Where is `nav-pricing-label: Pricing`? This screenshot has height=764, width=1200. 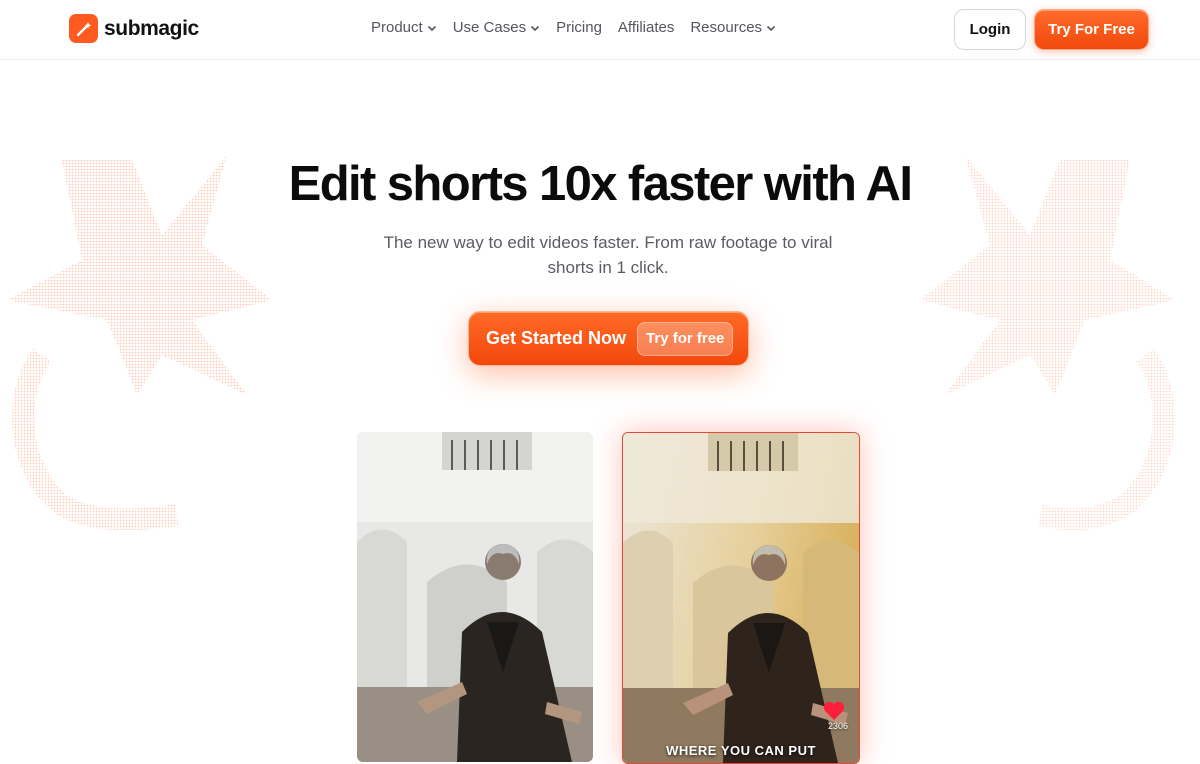
nav-pricing-label: Pricing is located at coordinates (579, 27).